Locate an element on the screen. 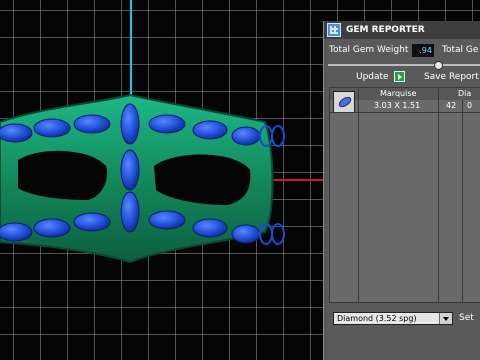 The height and width of the screenshot is (360, 480). panel-title-bar: GEM REPORTER is located at coordinates (402, 30).